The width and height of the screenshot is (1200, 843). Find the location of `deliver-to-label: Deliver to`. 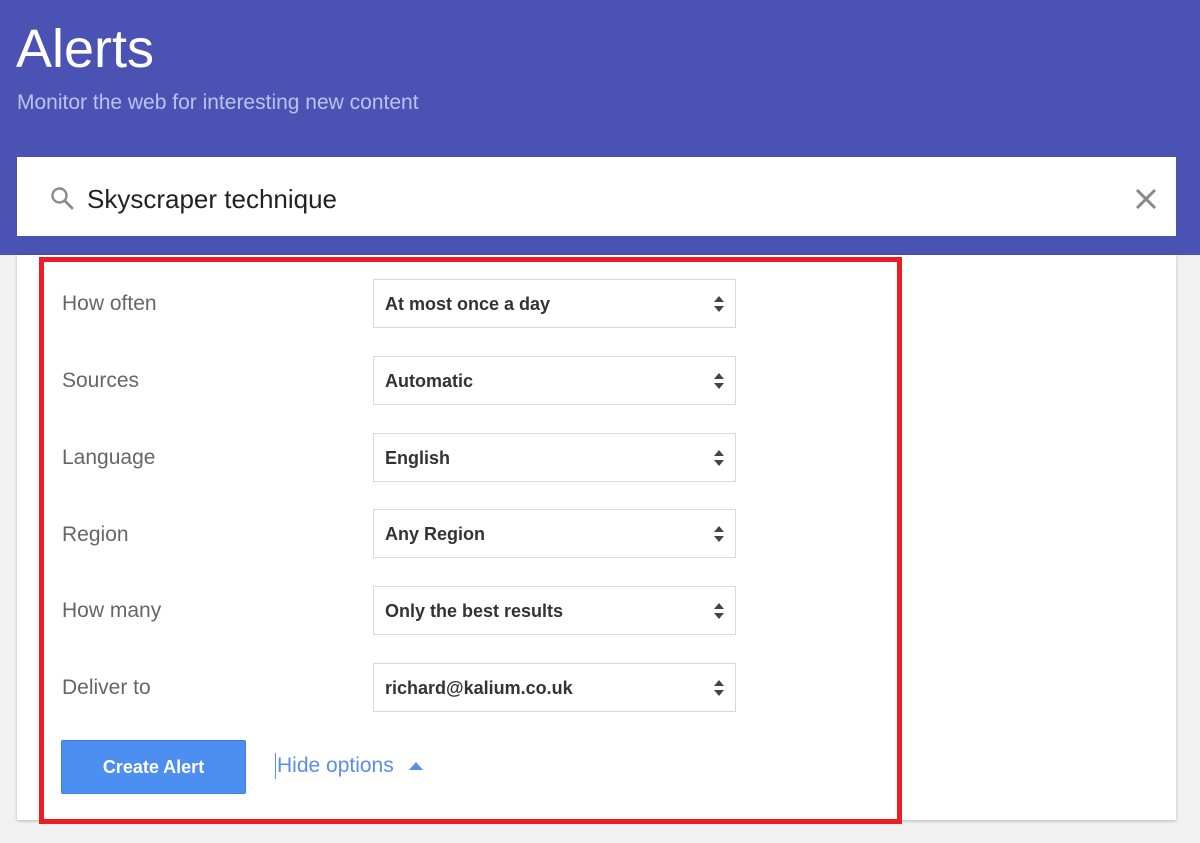

deliver-to-label: Deliver to is located at coordinates (106, 687).